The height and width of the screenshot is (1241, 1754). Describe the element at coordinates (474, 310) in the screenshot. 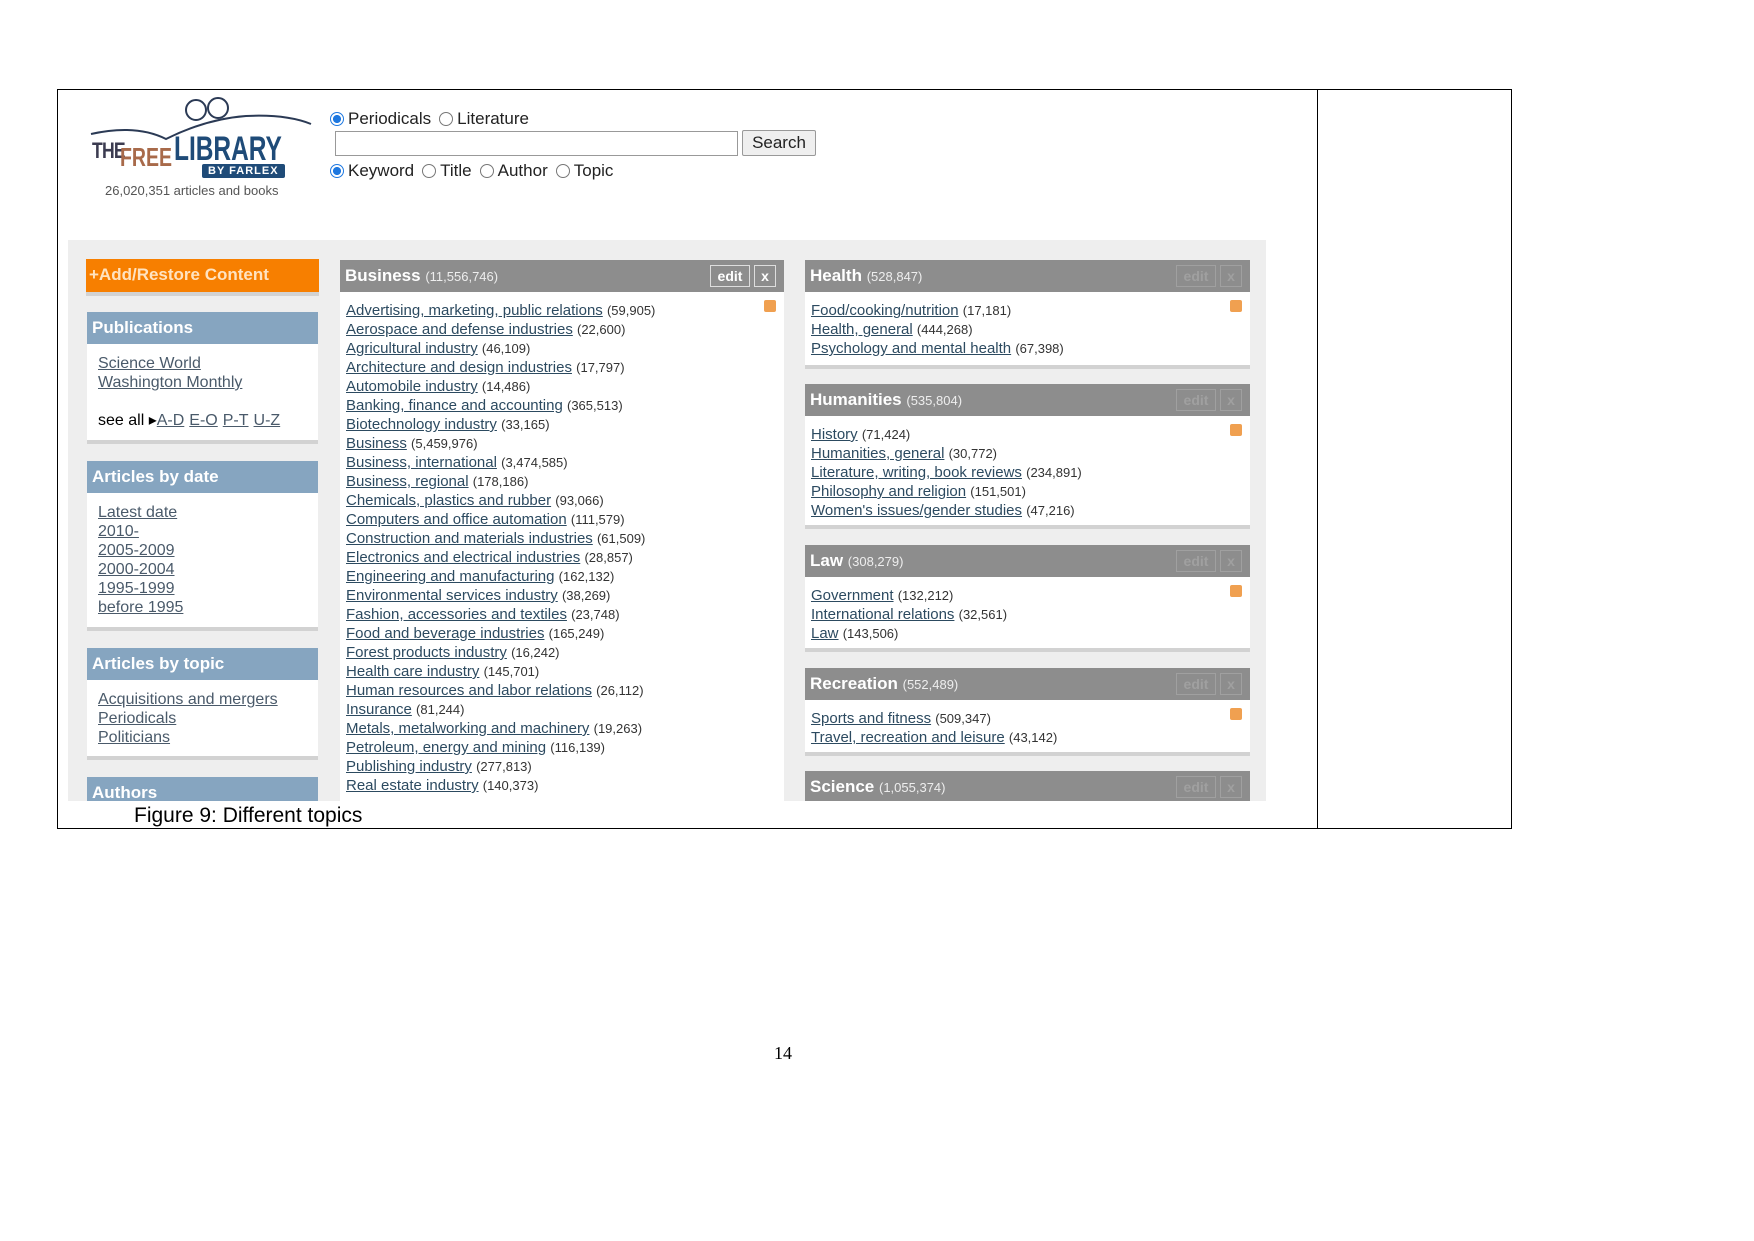

I see `topic-link: Advertising, marketing, public relations` at that location.